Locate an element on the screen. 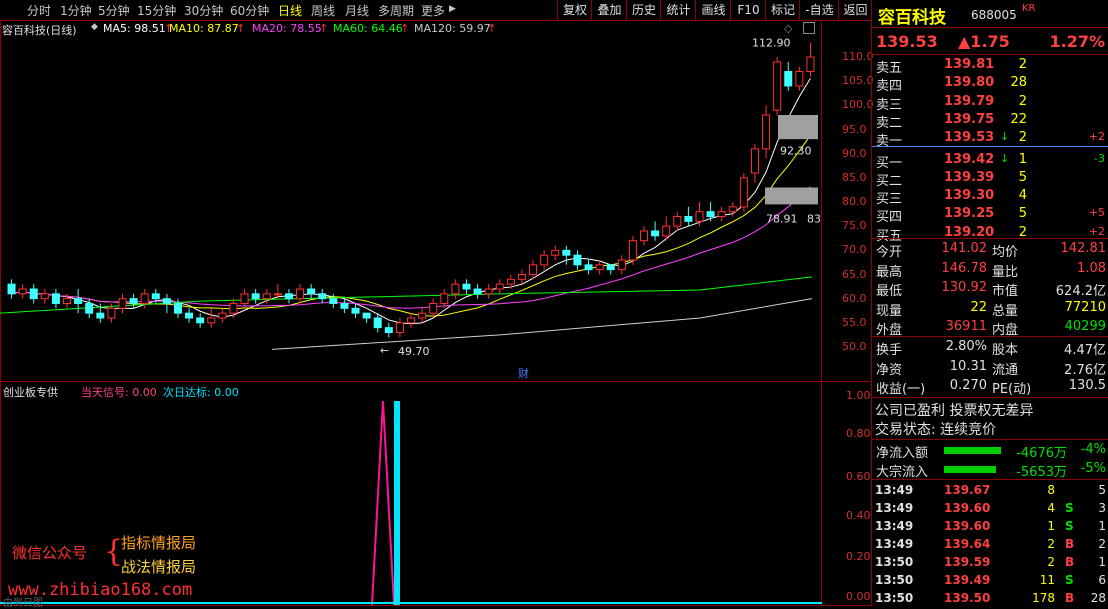 The height and width of the screenshot is (609, 1108). order-book-row: 买四 139.25 5 +5 is located at coordinates (990, 215).